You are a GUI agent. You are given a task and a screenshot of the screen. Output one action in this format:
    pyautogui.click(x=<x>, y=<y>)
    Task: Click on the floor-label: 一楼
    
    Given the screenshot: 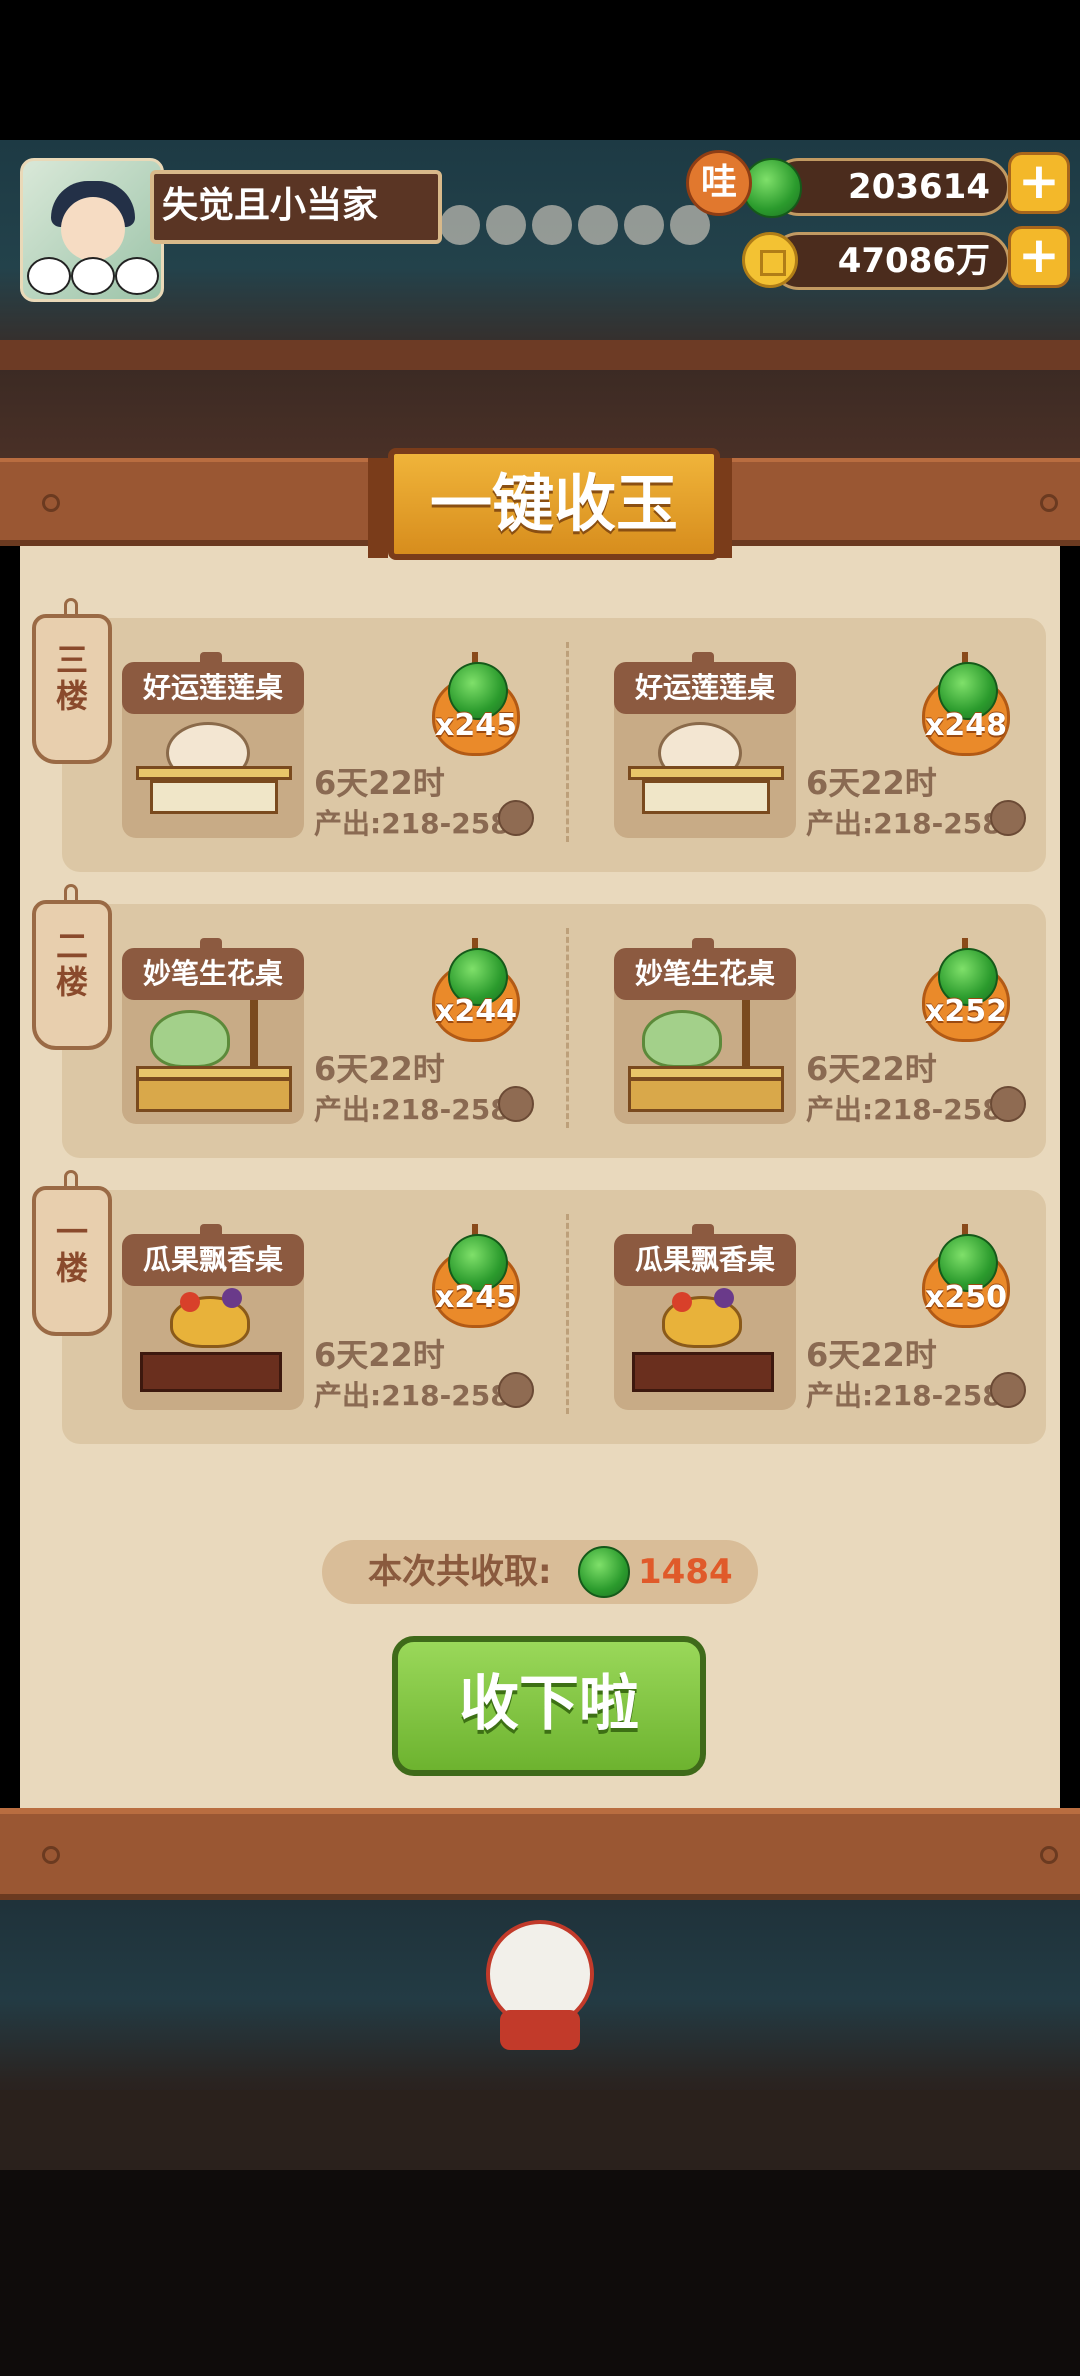 What is the action you would take?
    pyautogui.click(x=71, y=1250)
    